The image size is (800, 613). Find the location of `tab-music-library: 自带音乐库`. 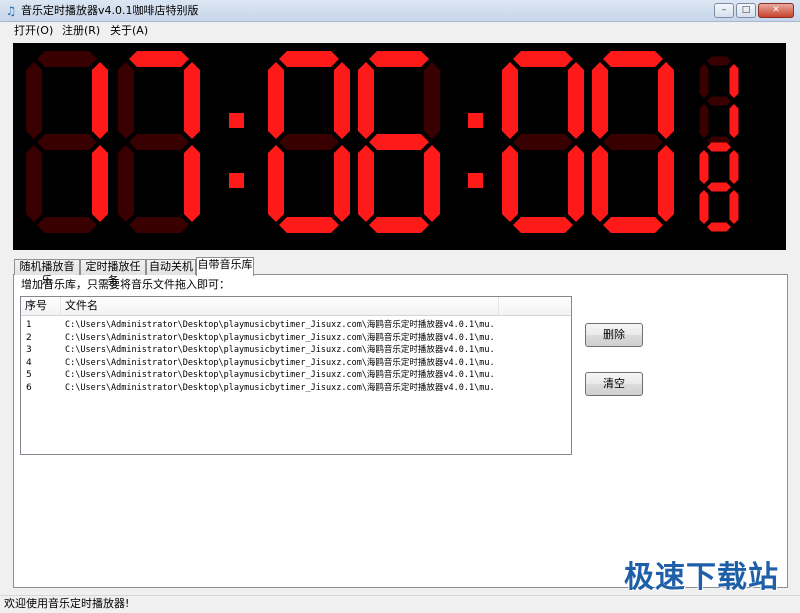

tab-music-library: 自带音乐库 is located at coordinates (225, 266).